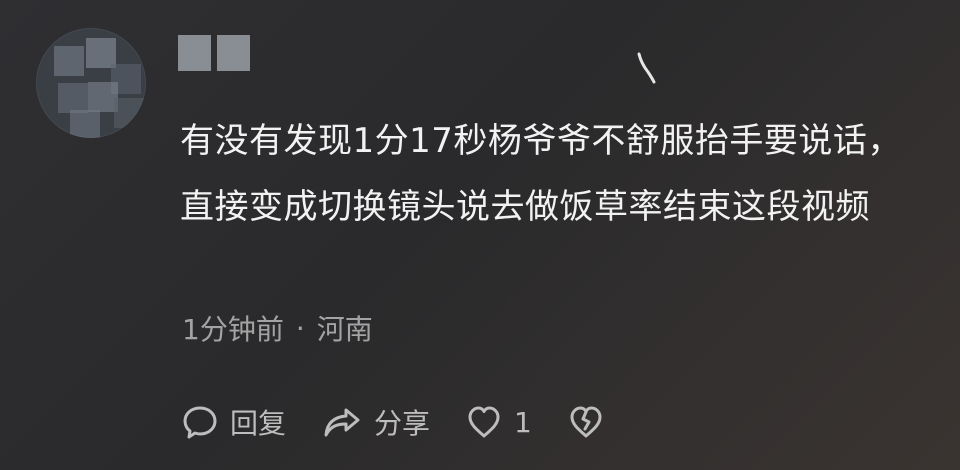 The image size is (960, 470). I want to click on share-button: 分享, so click(375, 422).